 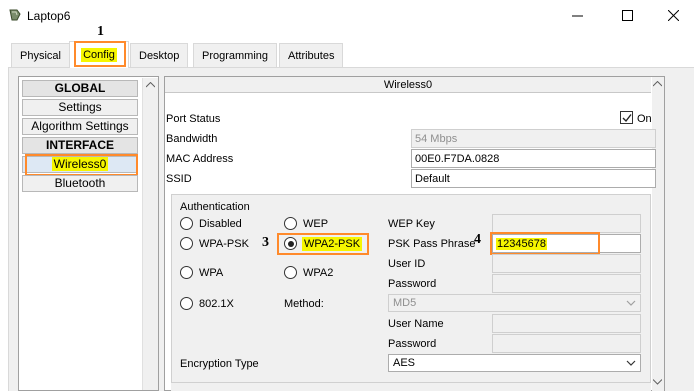 I want to click on radio-802-1x, so click(x=186, y=303).